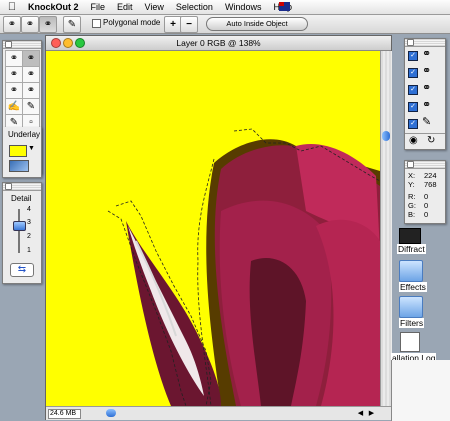  What do you see at coordinates (29, 250) in the screenshot?
I see `detail-tick-1: 1` at bounding box center [29, 250].